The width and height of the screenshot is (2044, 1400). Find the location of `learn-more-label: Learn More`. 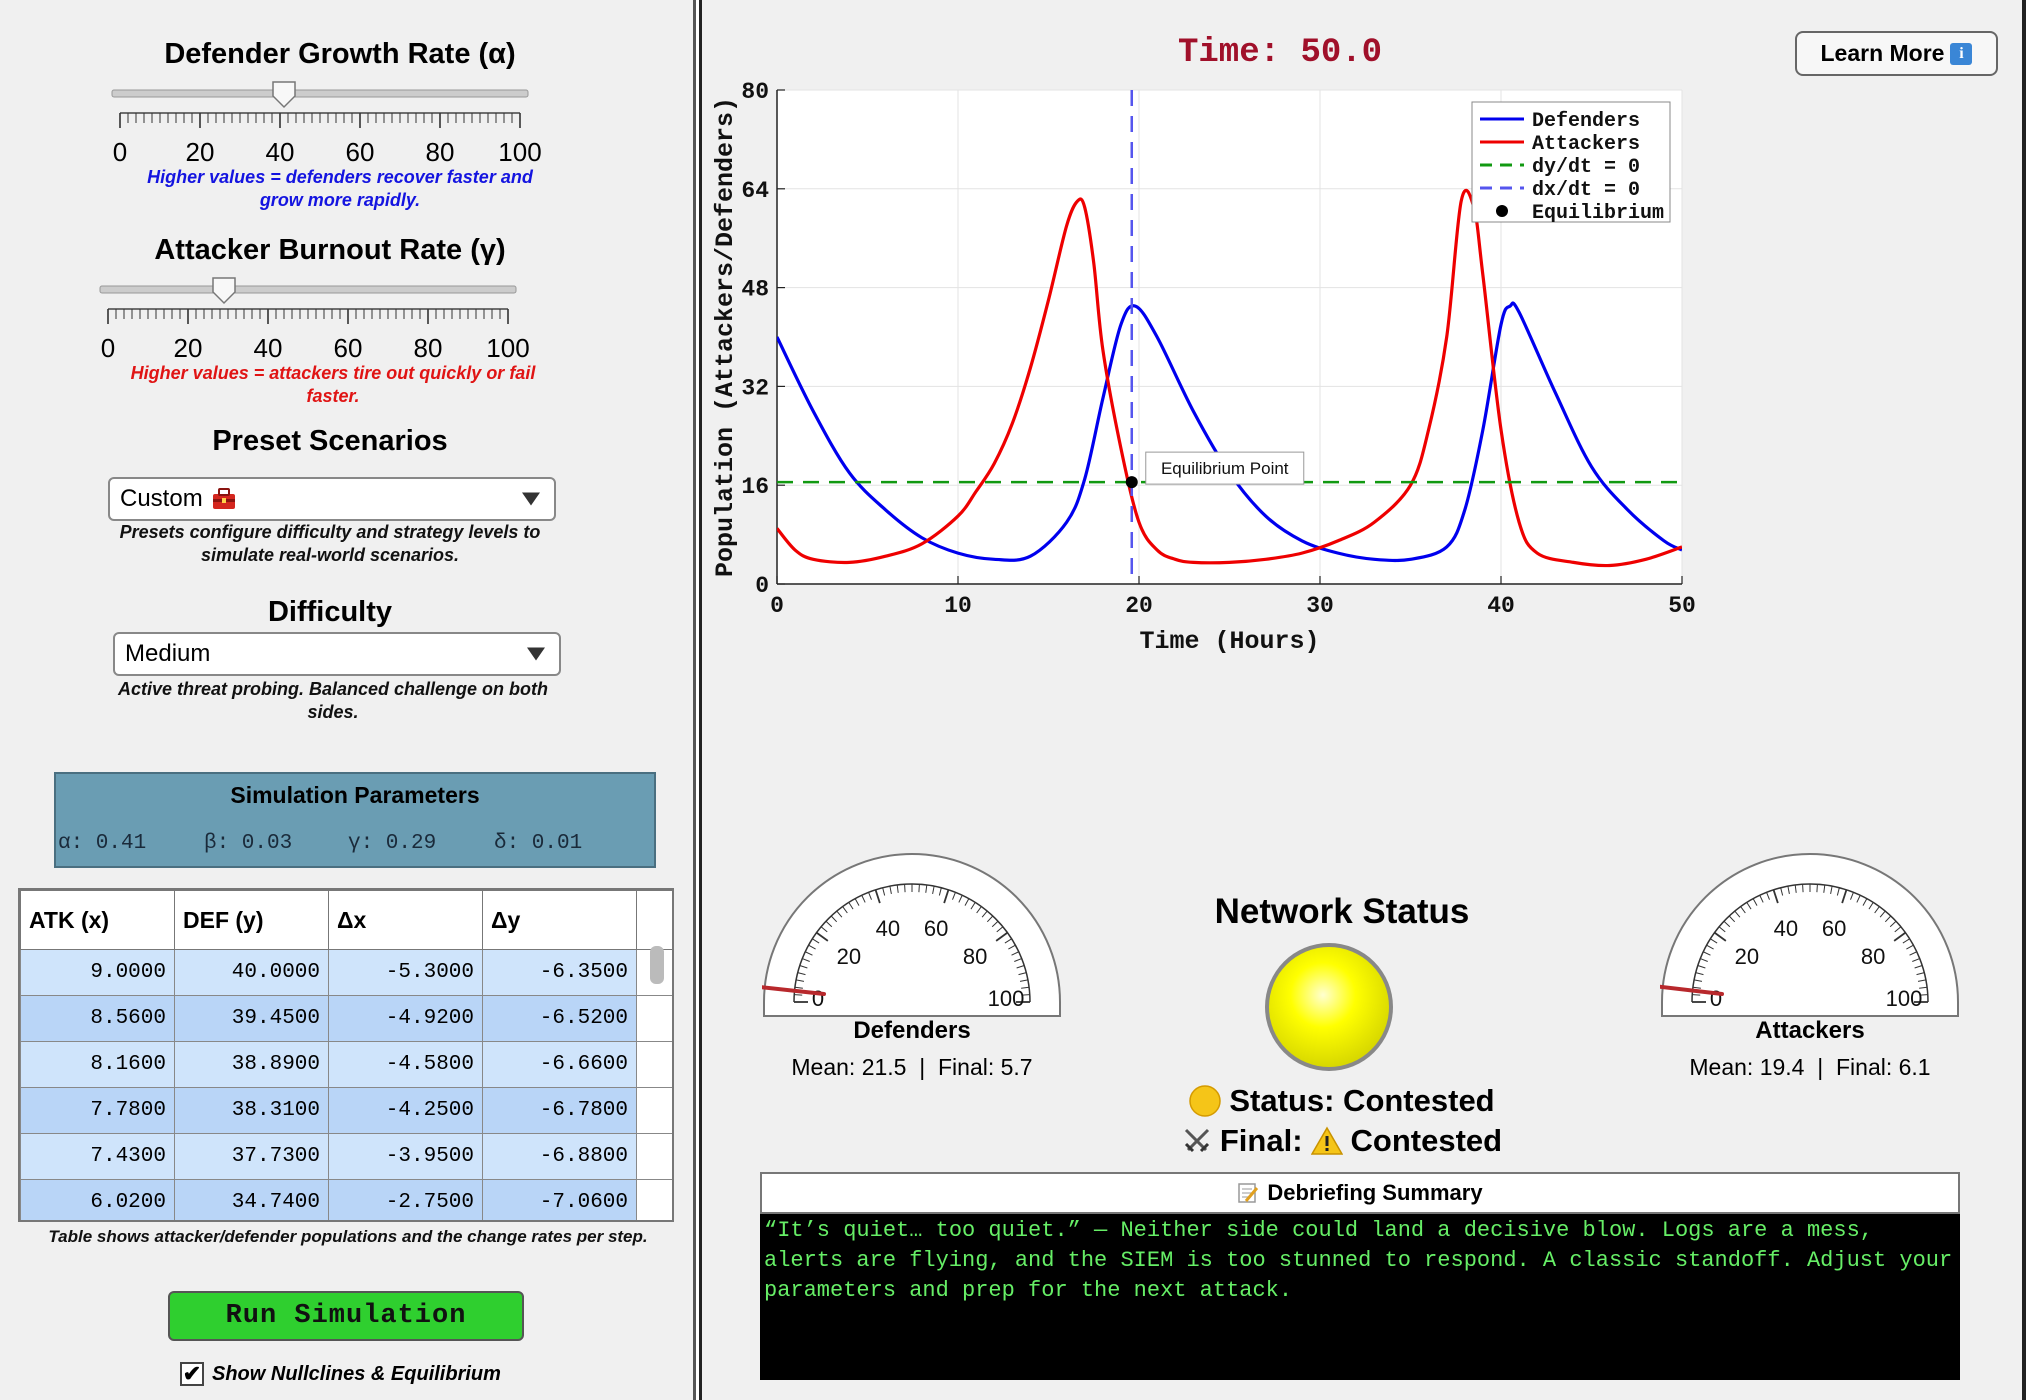

learn-more-label: Learn More is located at coordinates (1882, 53).